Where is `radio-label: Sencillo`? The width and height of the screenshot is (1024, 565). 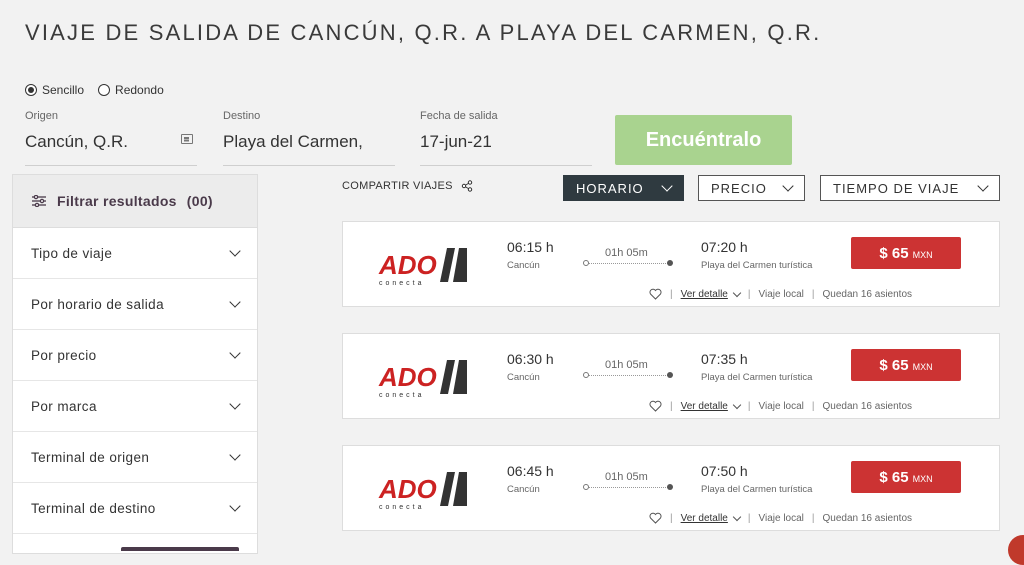
radio-label: Sencillo is located at coordinates (63, 90).